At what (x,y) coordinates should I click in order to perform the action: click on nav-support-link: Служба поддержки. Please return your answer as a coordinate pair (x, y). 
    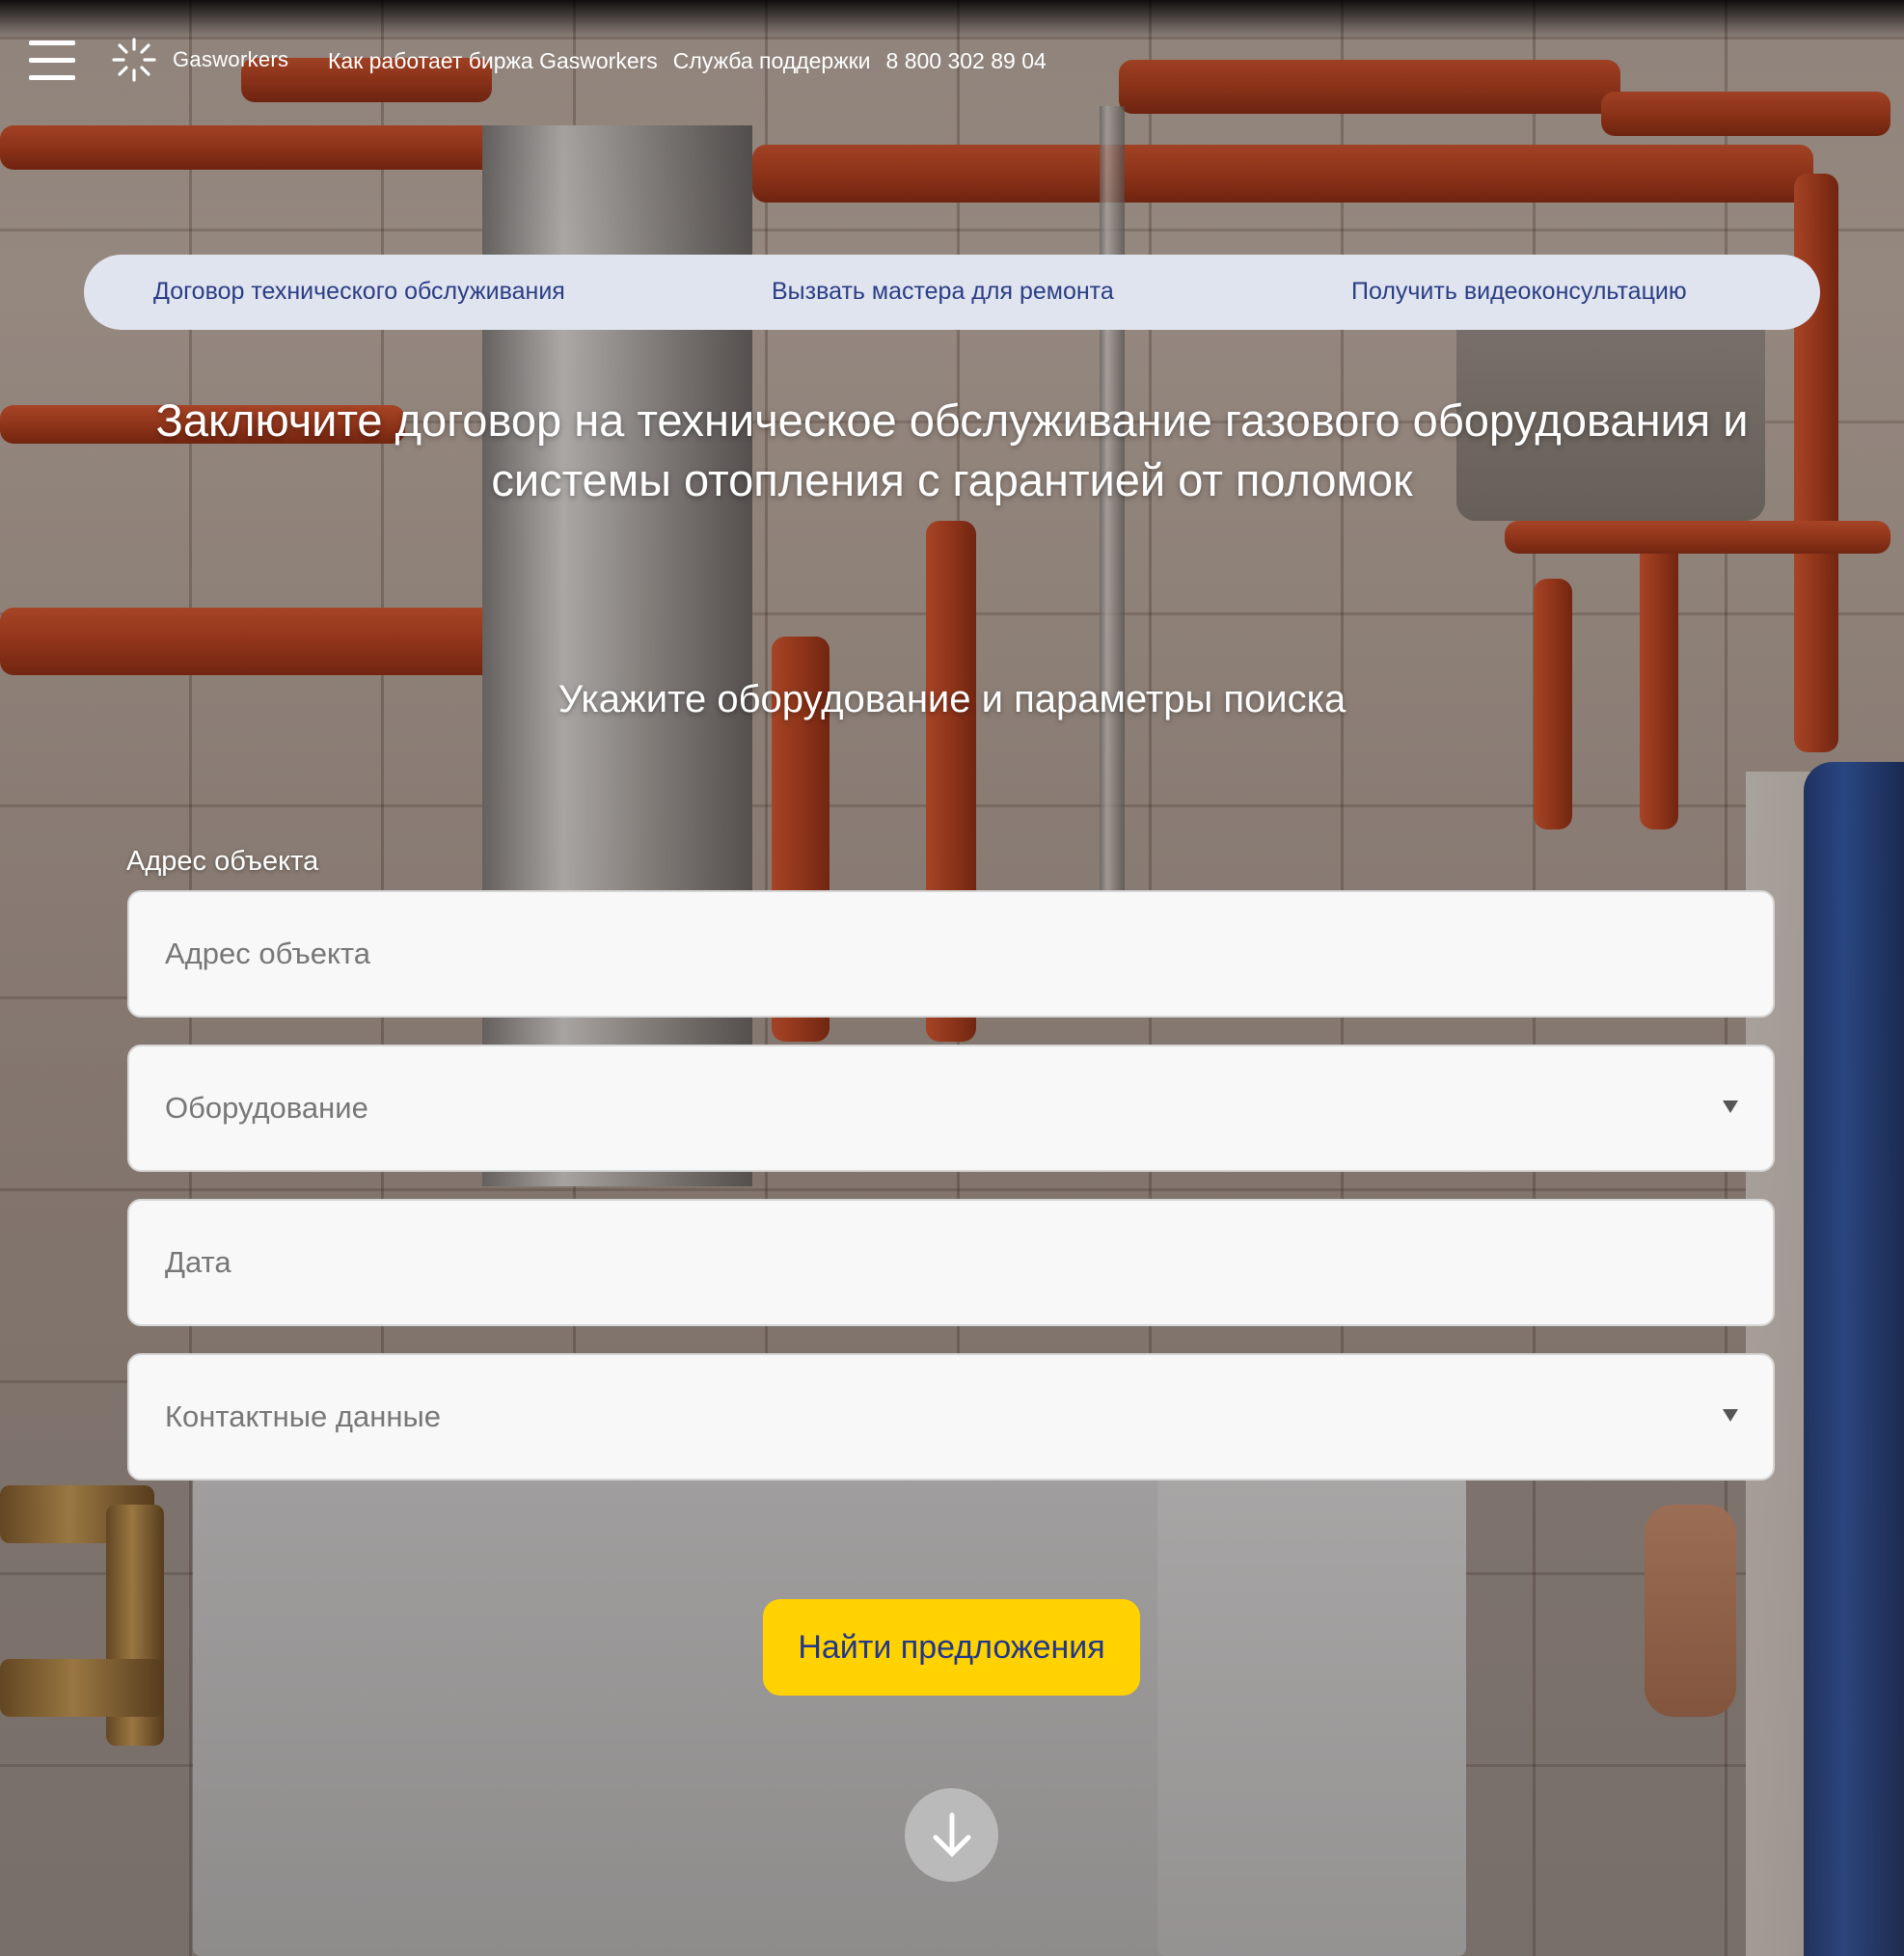
    Looking at the image, I should click on (772, 61).